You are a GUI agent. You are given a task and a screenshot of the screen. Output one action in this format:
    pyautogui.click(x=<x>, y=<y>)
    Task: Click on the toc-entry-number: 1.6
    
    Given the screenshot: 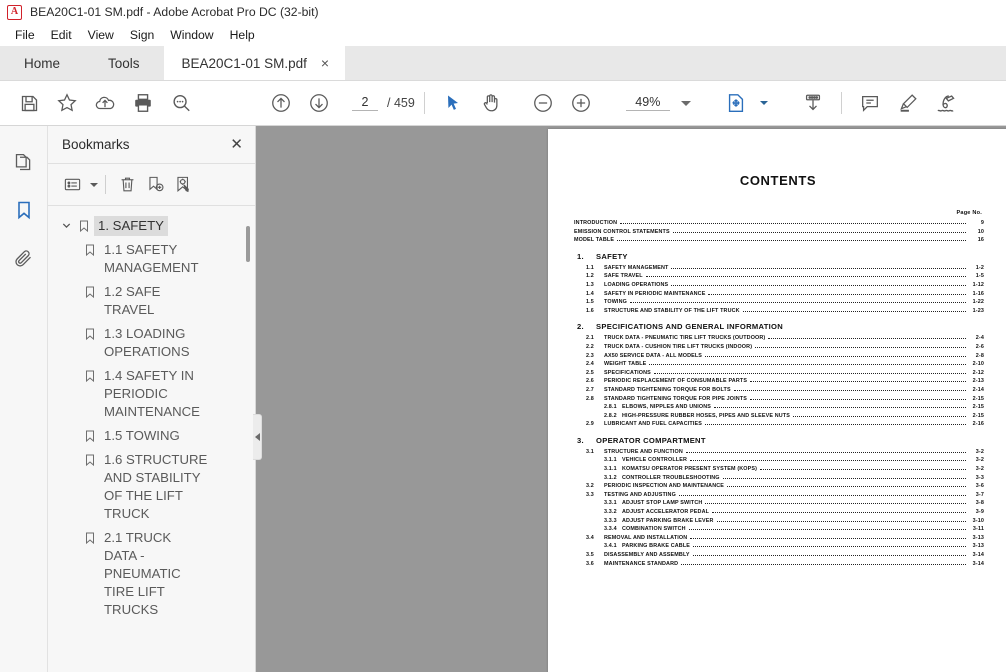 What is the action you would take?
    pyautogui.click(x=590, y=310)
    